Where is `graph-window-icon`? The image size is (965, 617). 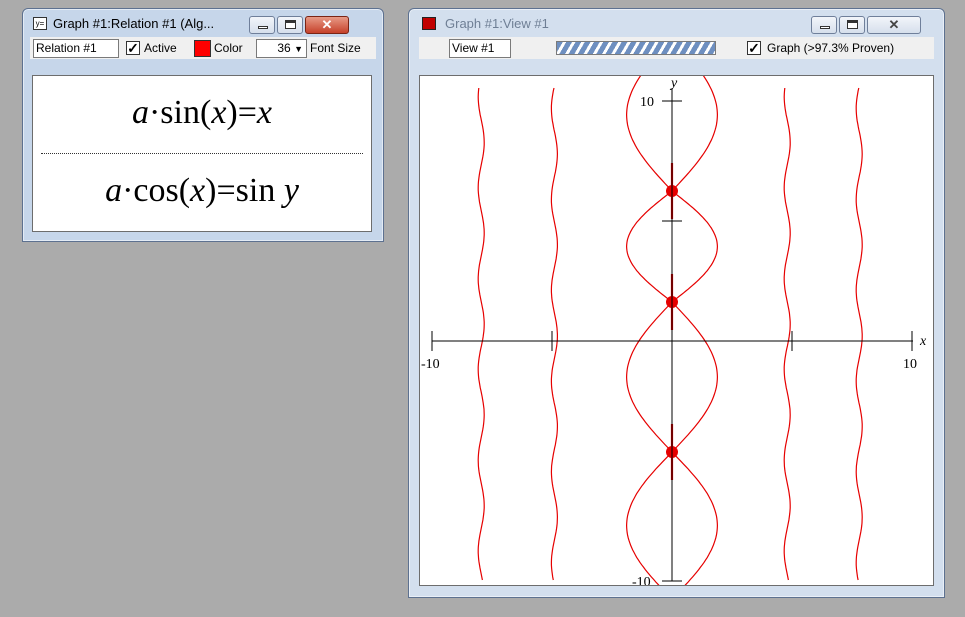 graph-window-icon is located at coordinates (429, 23).